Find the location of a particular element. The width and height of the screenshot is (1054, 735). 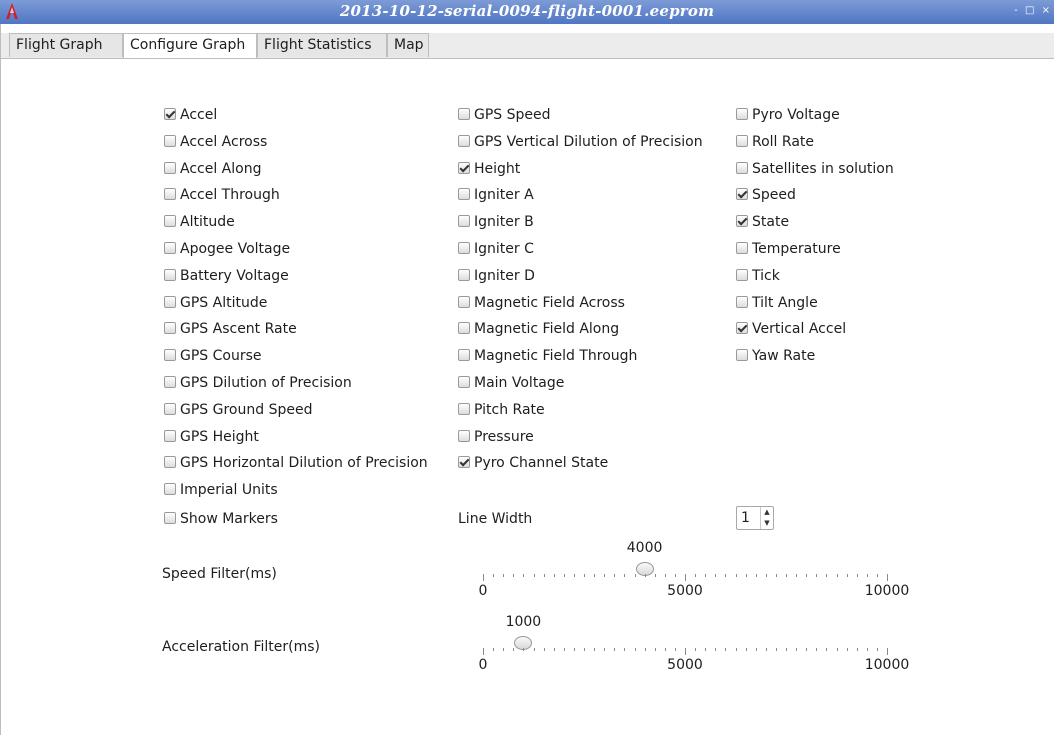

maximize-icon: □ is located at coordinates (1030, 10).